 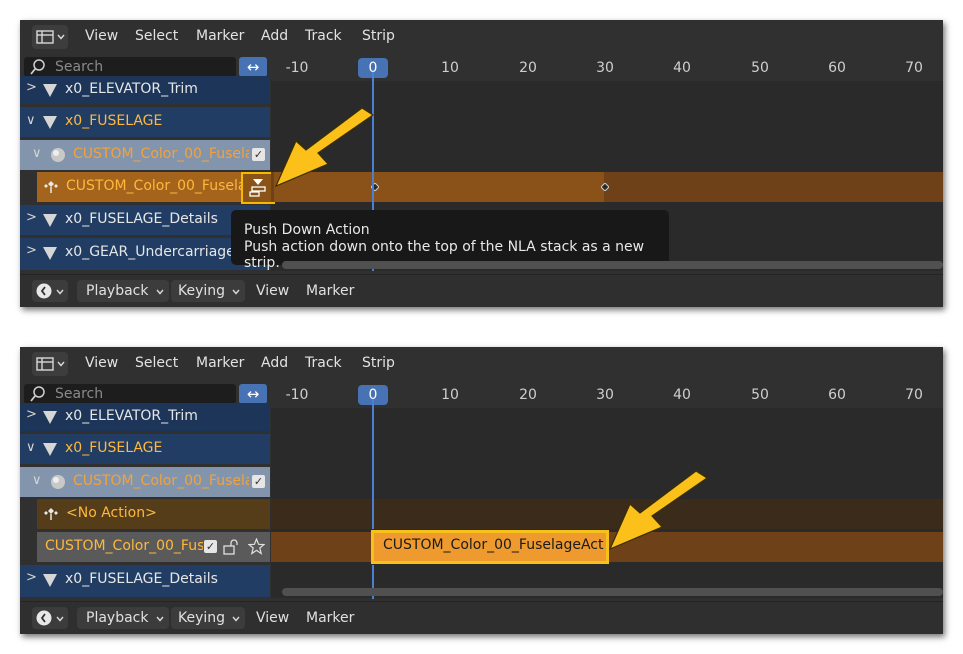 I want to click on channel-label: x0_FUSELAGE, so click(x=114, y=121).